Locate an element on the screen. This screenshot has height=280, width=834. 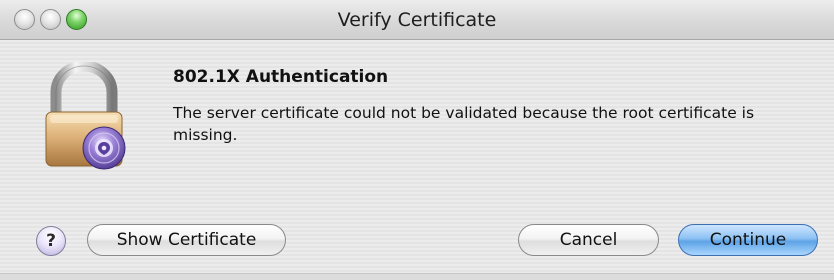
lock-certificate-icon is located at coordinates (85, 116).